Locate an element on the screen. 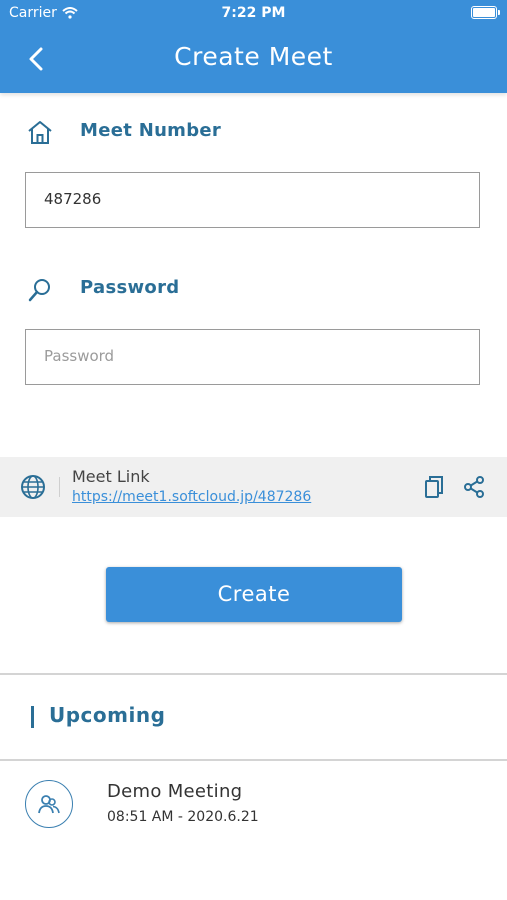 This screenshot has height=900, width=507. search-key-icon is located at coordinates (39, 290).